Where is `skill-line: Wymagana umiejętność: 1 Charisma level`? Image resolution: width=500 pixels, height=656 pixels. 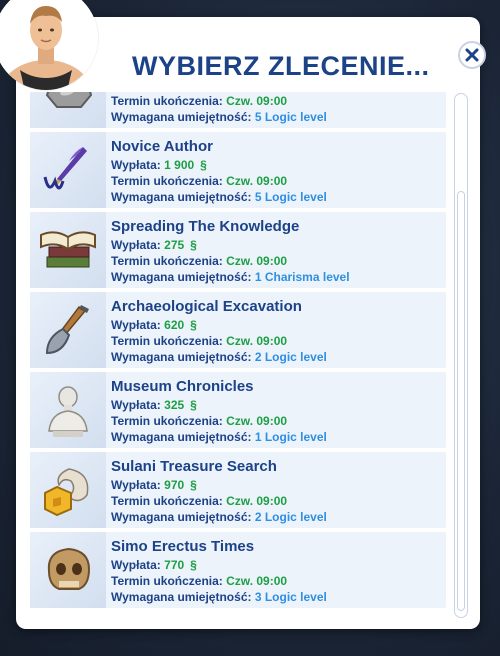
skill-line: Wymagana umiejętność: 1 Charisma level is located at coordinates (230, 277).